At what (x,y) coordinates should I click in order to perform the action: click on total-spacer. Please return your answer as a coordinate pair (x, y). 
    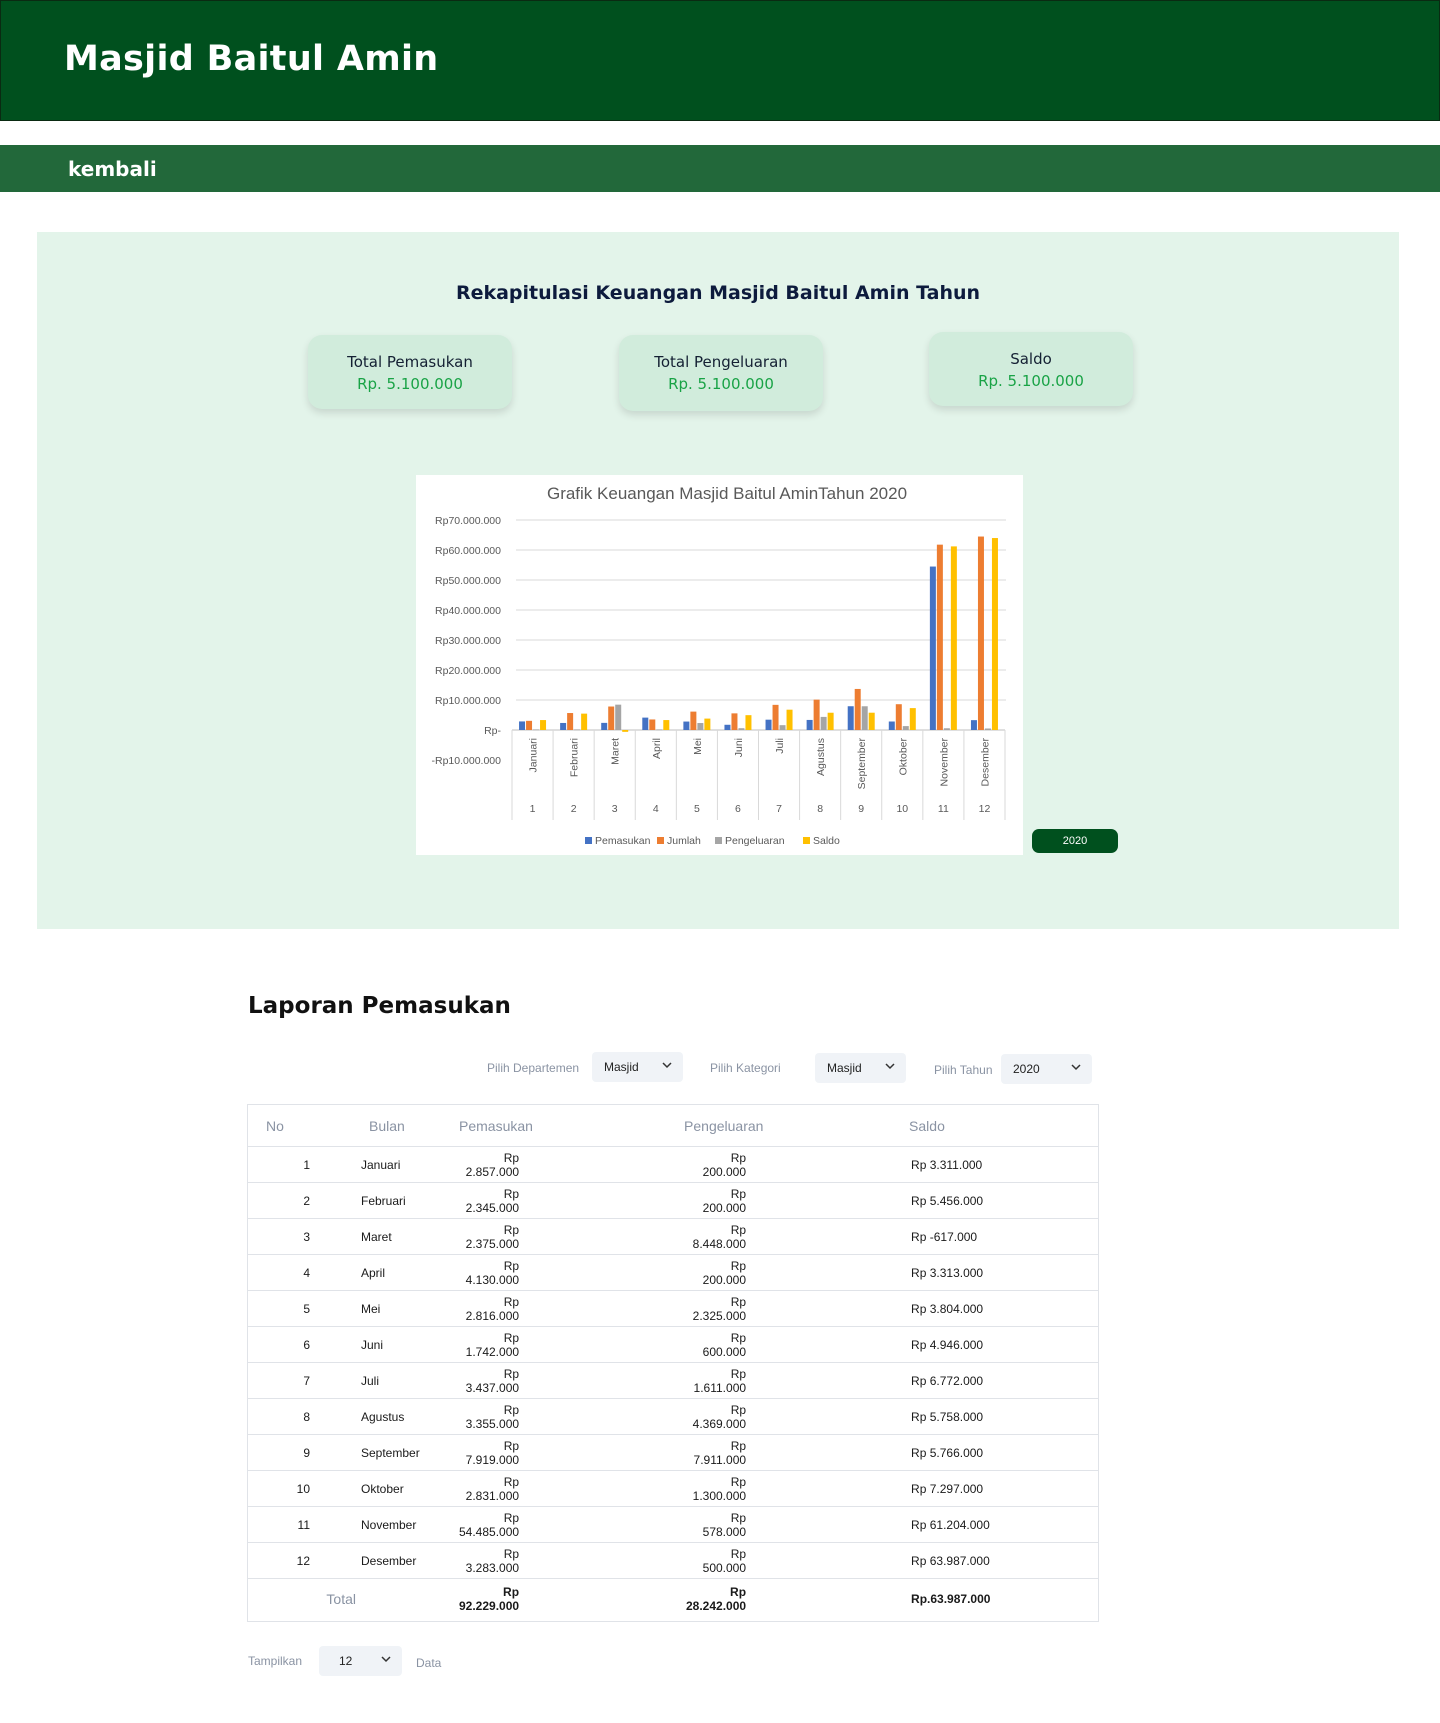
    Looking at the image, I should click on (407, 1599).